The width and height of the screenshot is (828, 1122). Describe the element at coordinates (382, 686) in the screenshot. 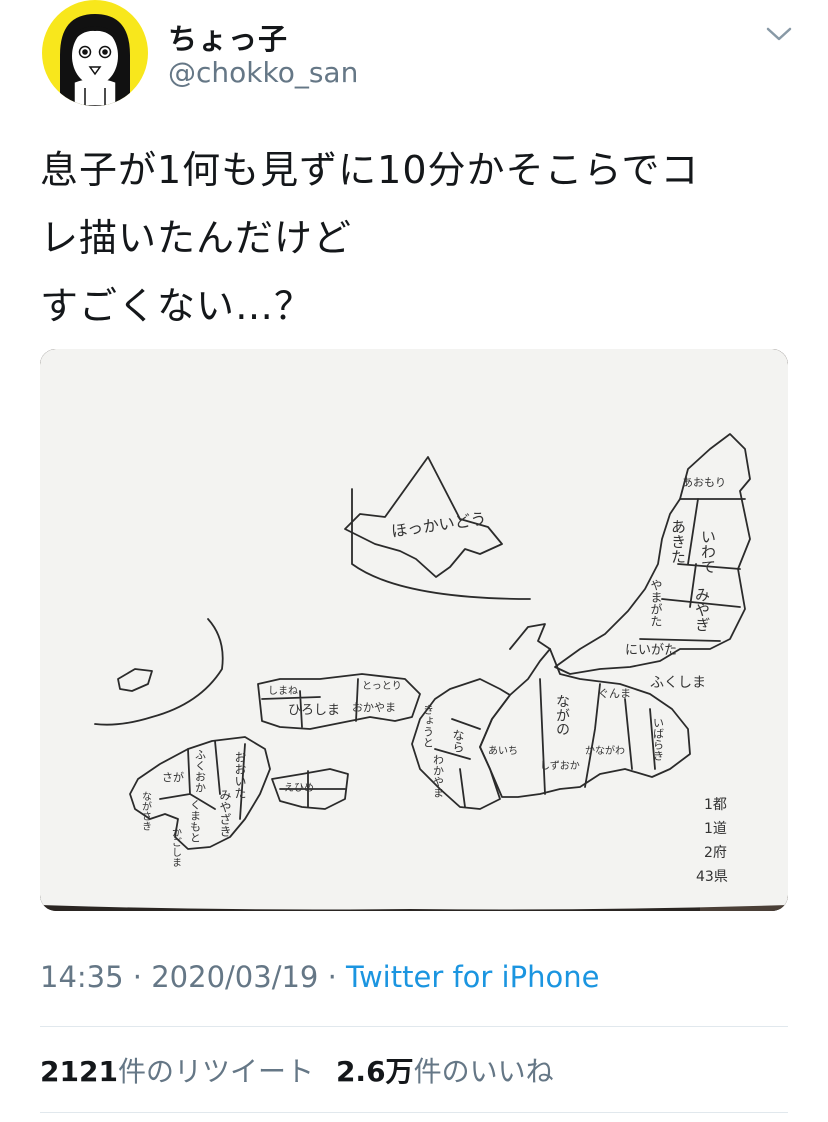

I see `map-label-tottori: とっとり` at that location.